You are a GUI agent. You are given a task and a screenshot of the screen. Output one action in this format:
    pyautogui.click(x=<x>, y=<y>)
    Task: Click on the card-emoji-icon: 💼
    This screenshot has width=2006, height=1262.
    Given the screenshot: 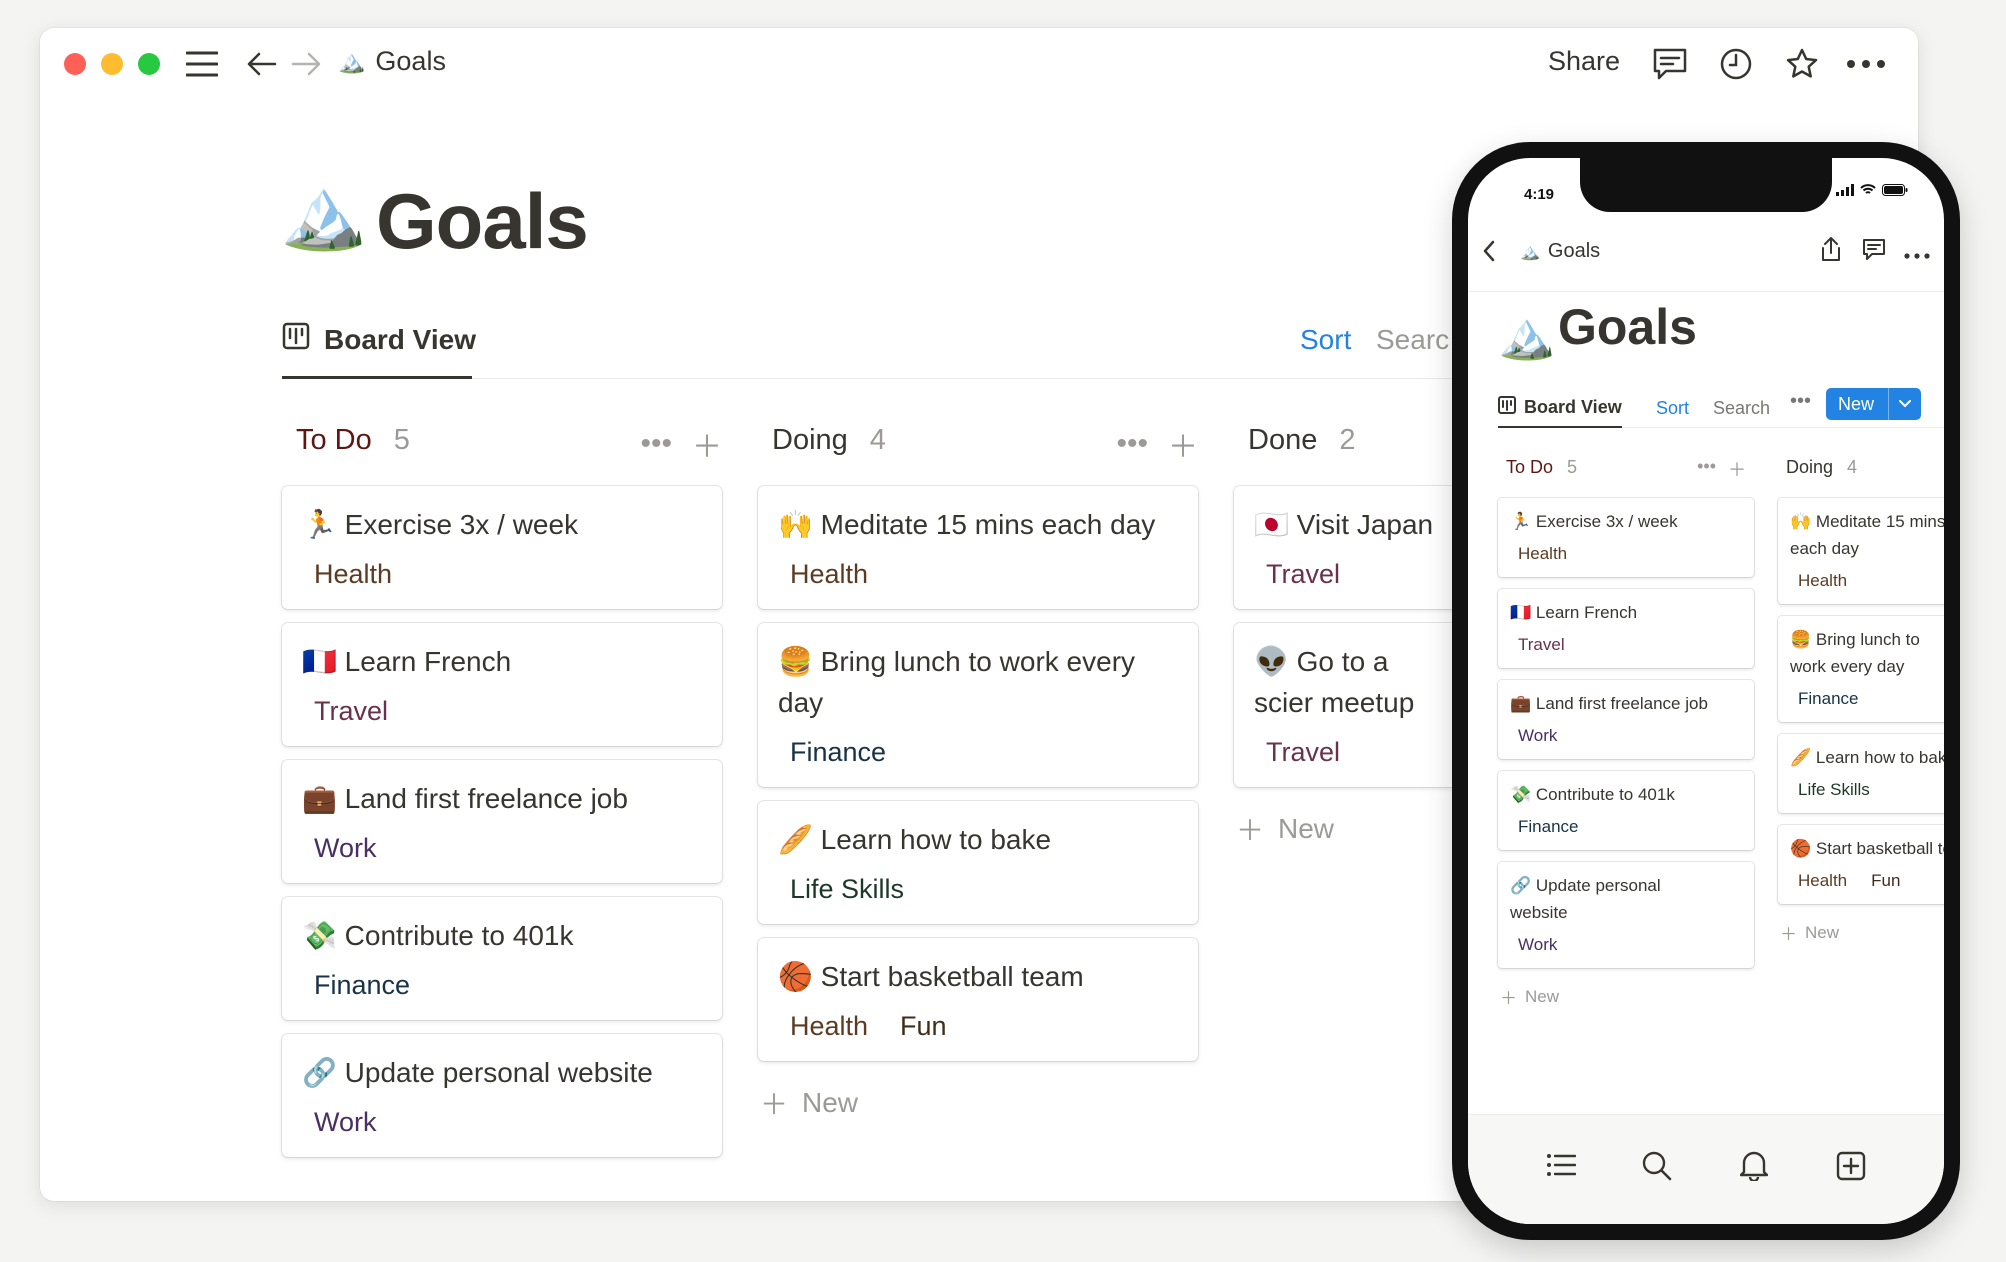 What is the action you would take?
    pyautogui.click(x=1521, y=703)
    